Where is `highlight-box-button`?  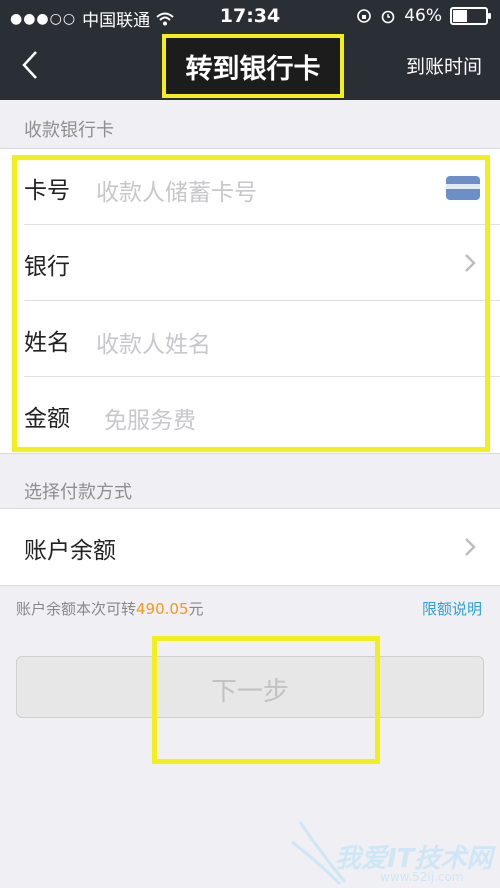
highlight-box-button is located at coordinates (266, 700).